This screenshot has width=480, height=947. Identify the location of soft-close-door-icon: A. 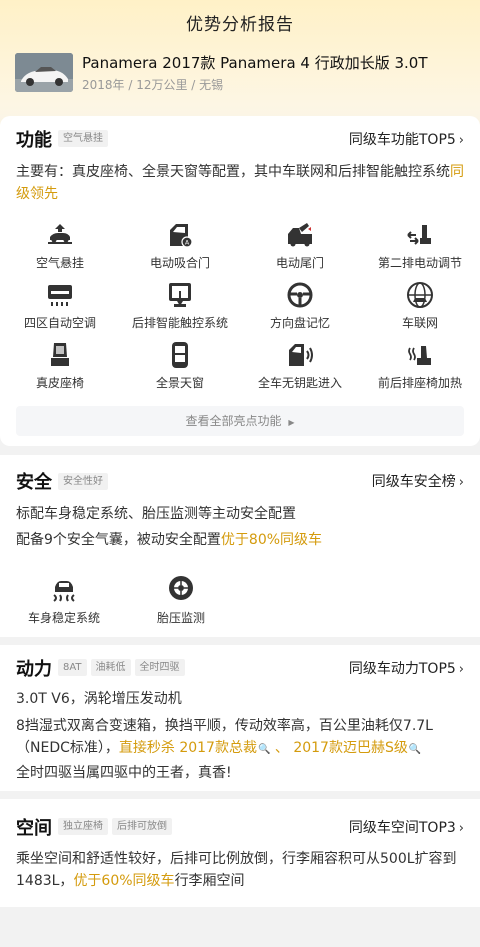
(181, 236).